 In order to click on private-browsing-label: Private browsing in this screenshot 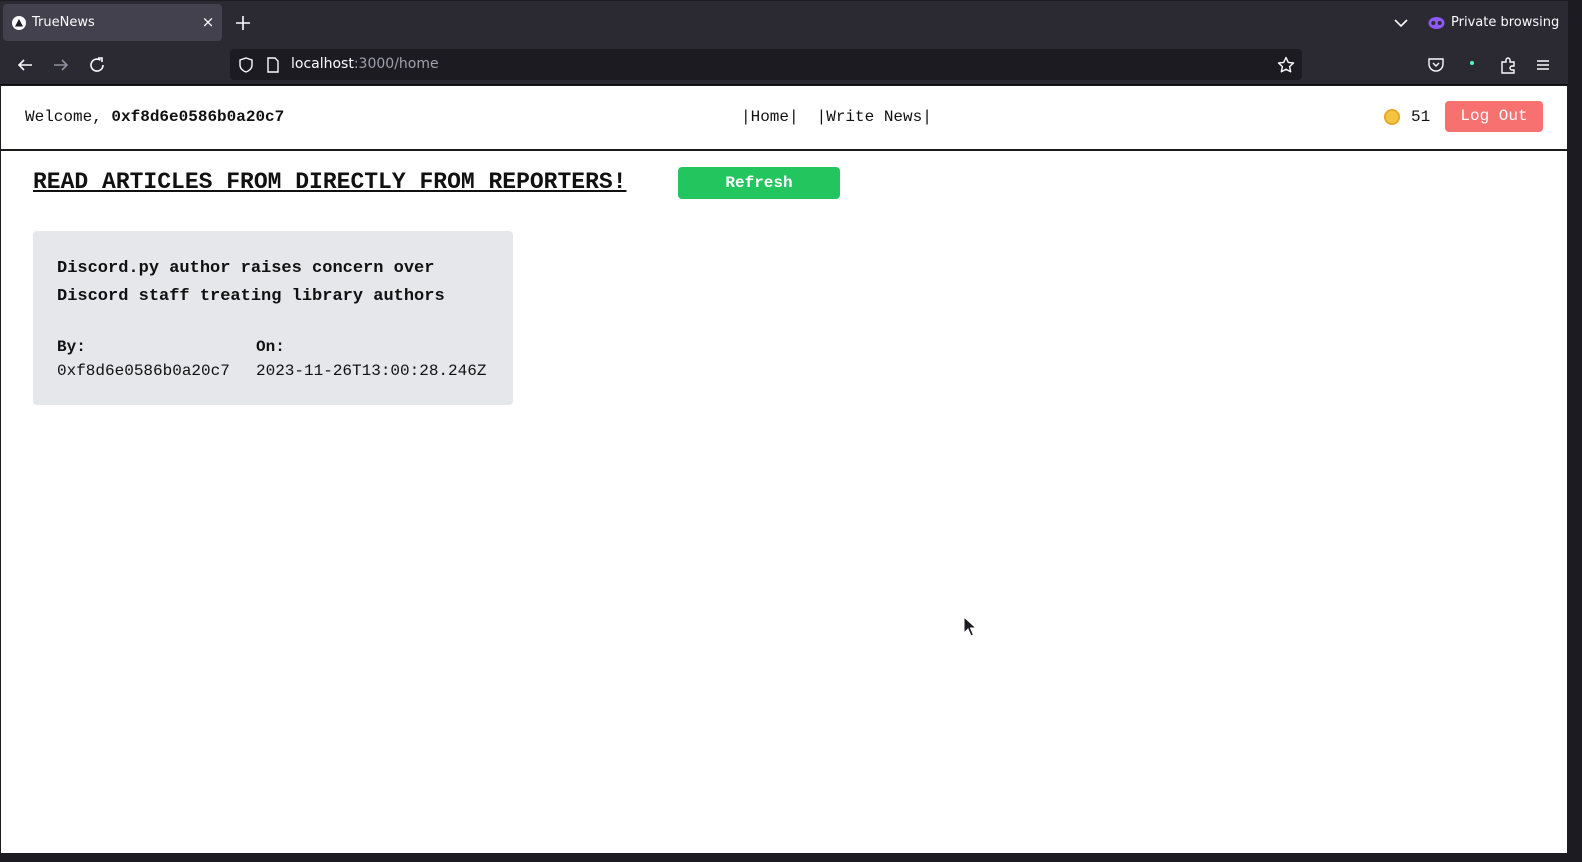, I will do `click(1505, 22)`.